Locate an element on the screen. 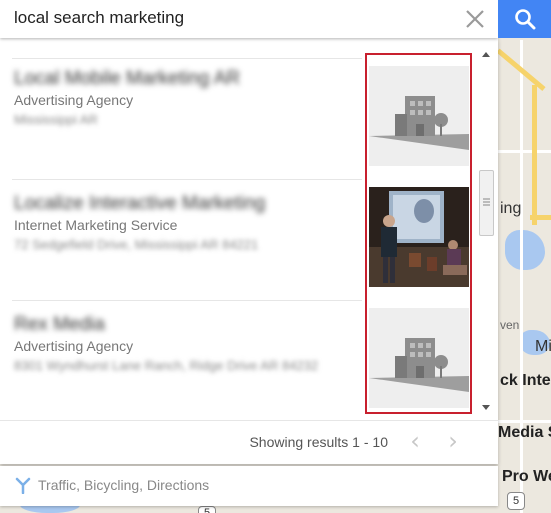 The height and width of the screenshot is (513, 551). map-label: Media S is located at coordinates (524, 432).